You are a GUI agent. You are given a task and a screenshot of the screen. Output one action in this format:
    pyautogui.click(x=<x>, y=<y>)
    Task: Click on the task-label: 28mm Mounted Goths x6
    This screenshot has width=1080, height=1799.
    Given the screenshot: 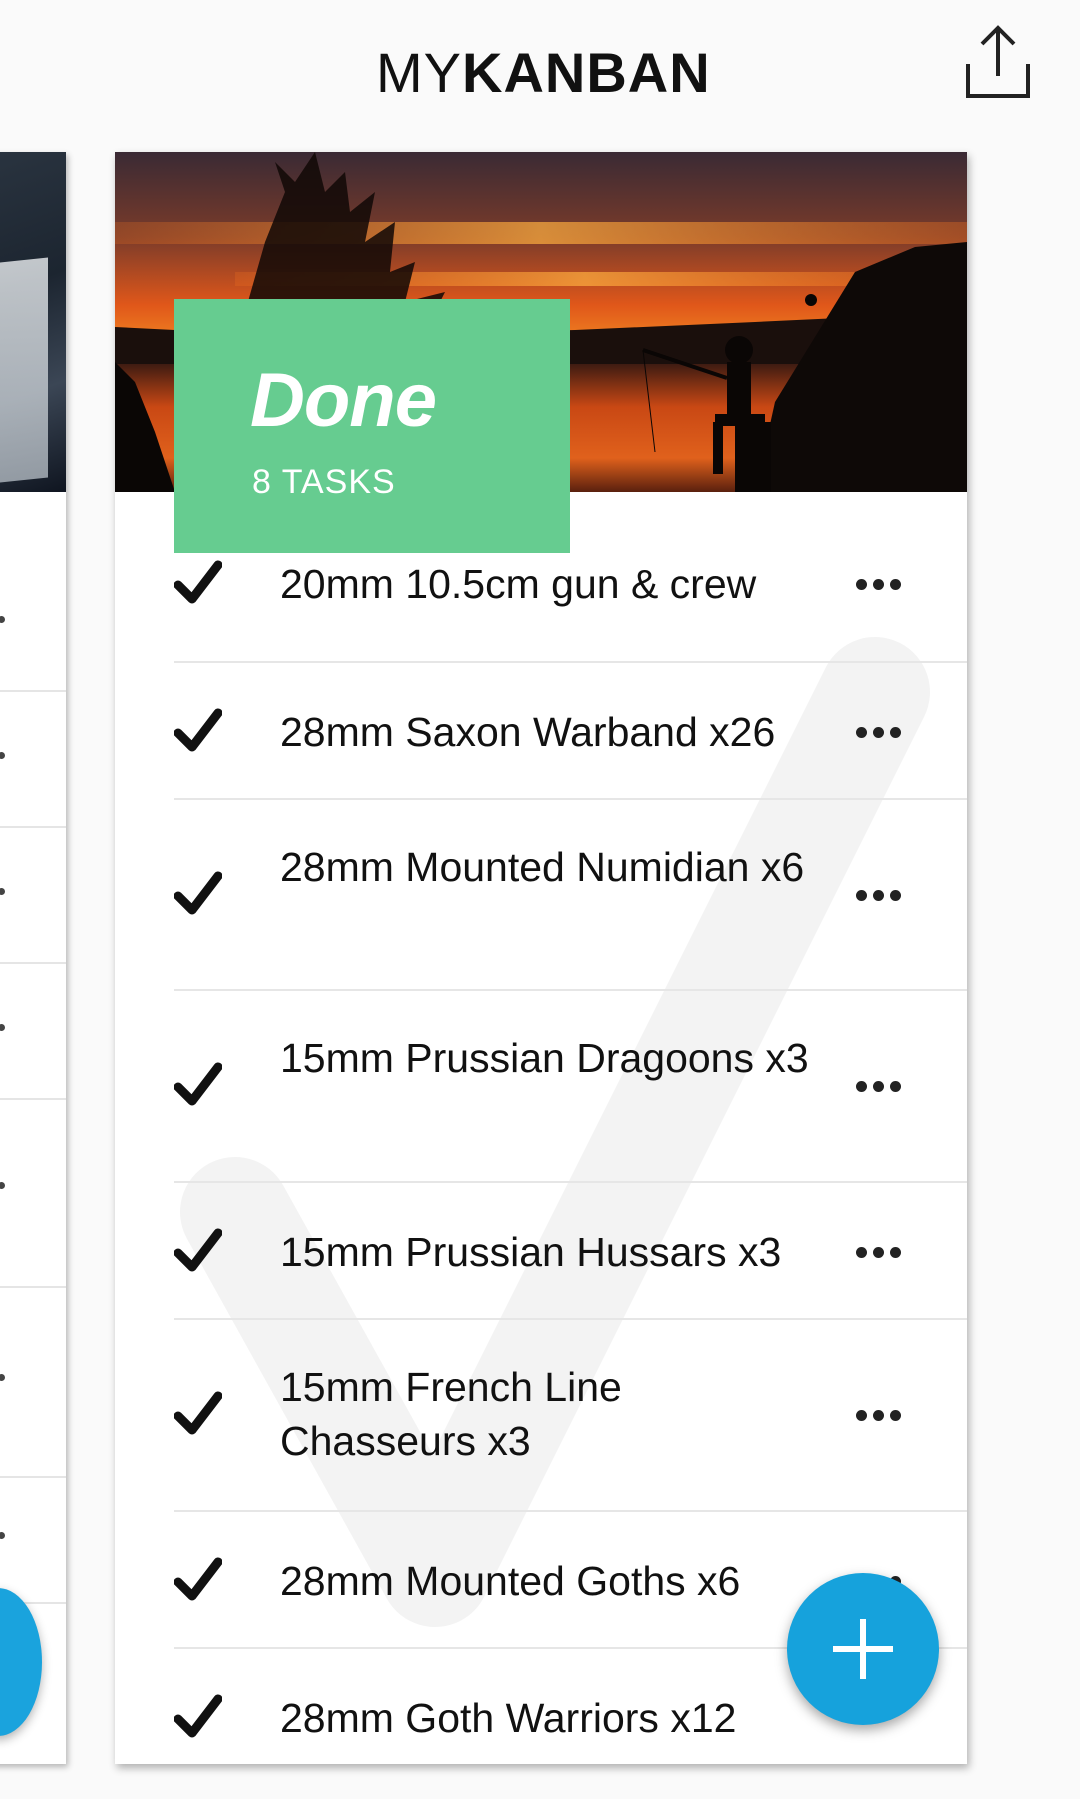 What is the action you would take?
    pyautogui.click(x=510, y=1581)
    